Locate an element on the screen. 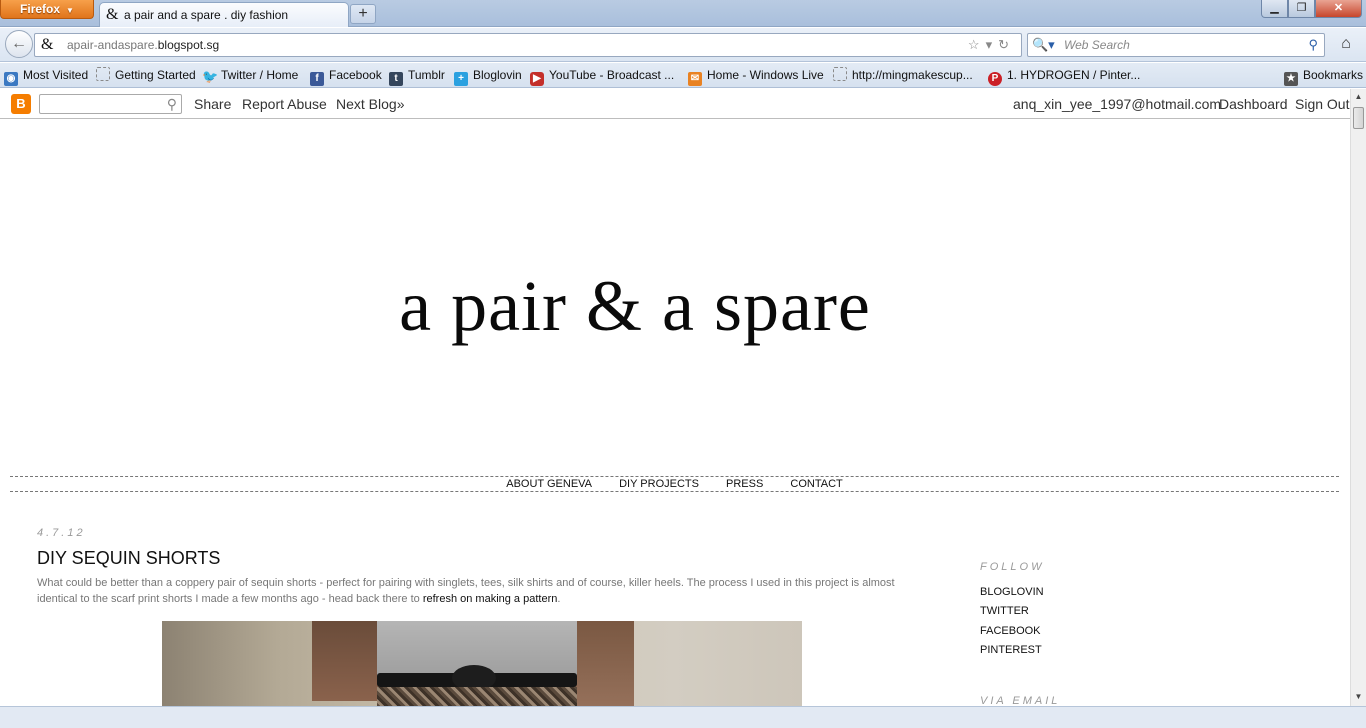 The width and height of the screenshot is (1366, 728). tumblr-icon: t is located at coordinates (396, 79).